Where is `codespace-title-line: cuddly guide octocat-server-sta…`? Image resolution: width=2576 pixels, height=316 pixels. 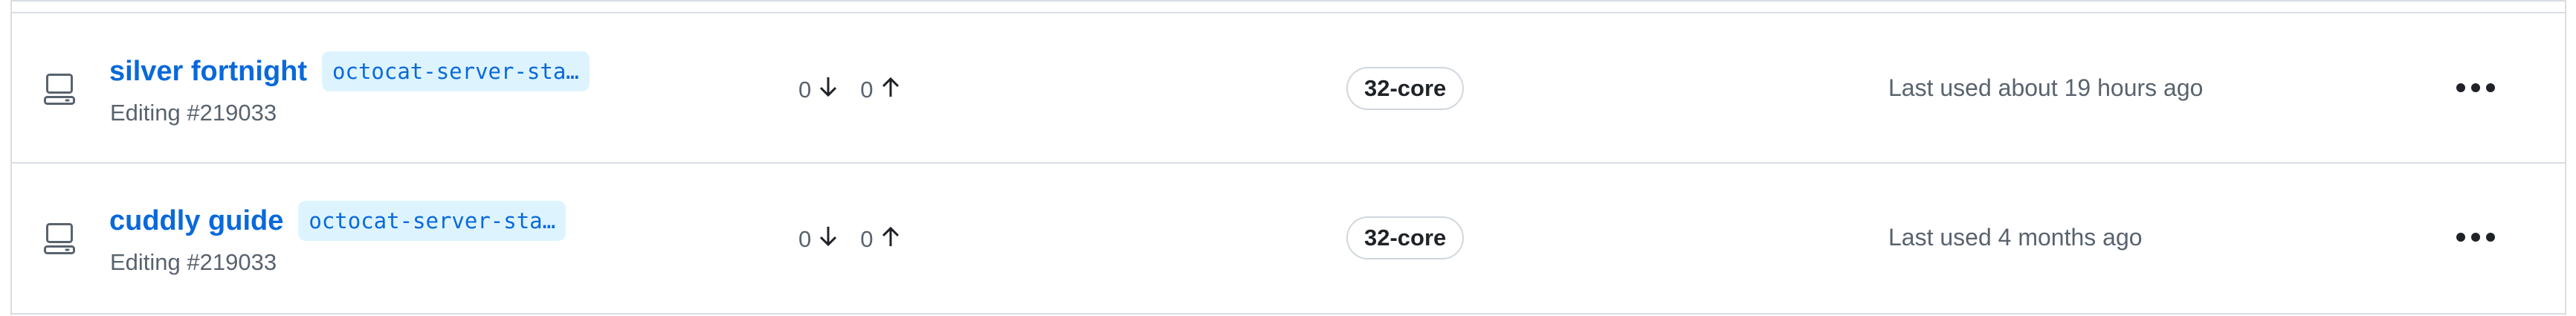
codespace-title-line: cuddly guide octocat-server-sta… is located at coordinates (337, 221).